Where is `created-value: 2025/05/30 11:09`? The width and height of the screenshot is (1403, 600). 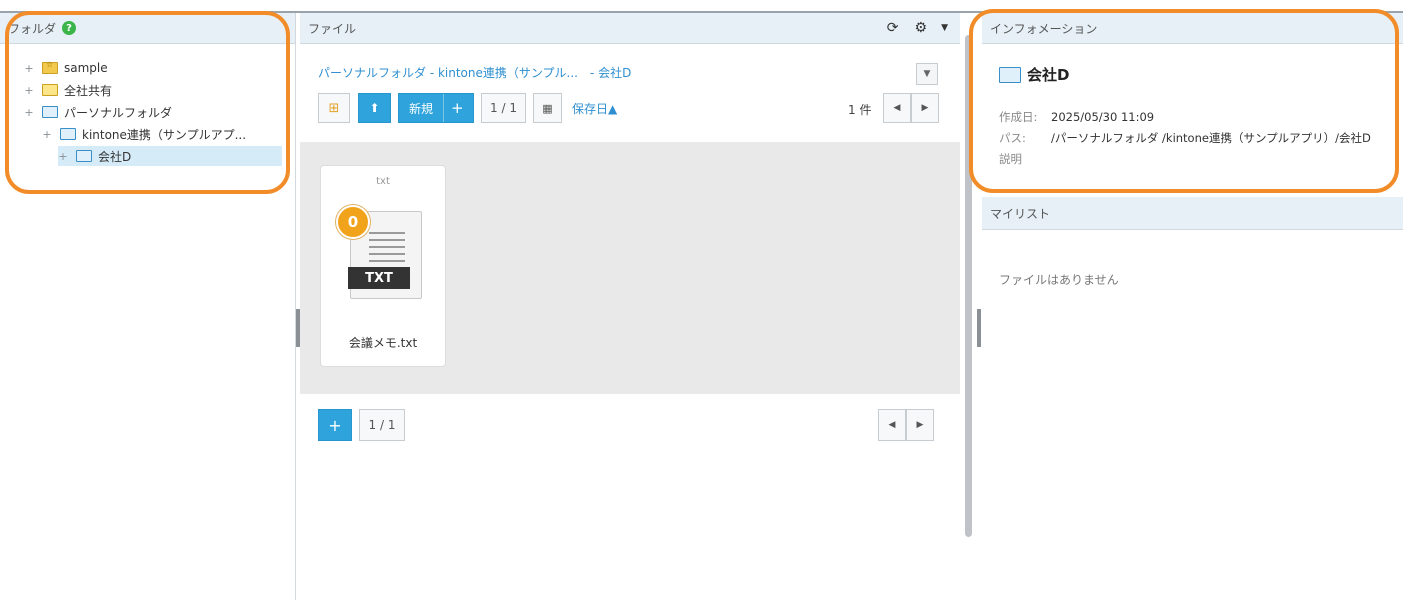
created-value: 2025/05/30 11:09 is located at coordinates (1103, 117).